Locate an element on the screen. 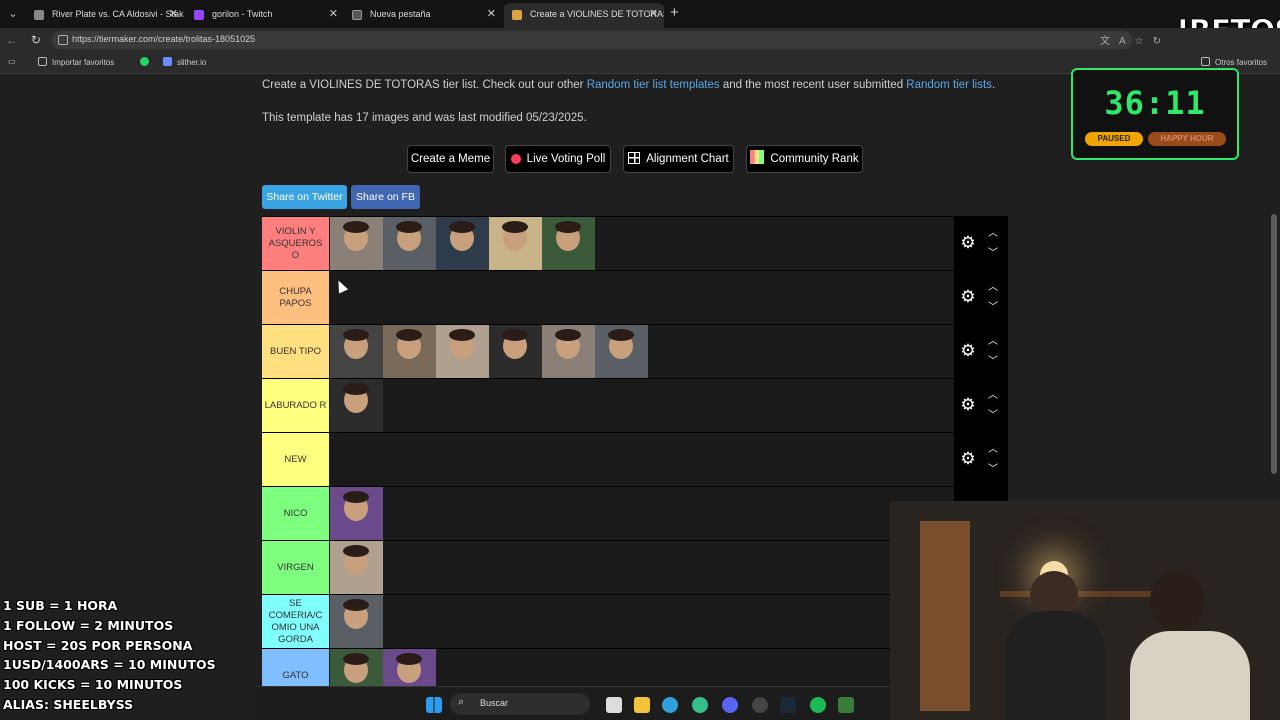 The image size is (1280, 720). tab-stake: River Plate vs. CA Aldosivi - Stake. ✕ is located at coordinates (105, 15).